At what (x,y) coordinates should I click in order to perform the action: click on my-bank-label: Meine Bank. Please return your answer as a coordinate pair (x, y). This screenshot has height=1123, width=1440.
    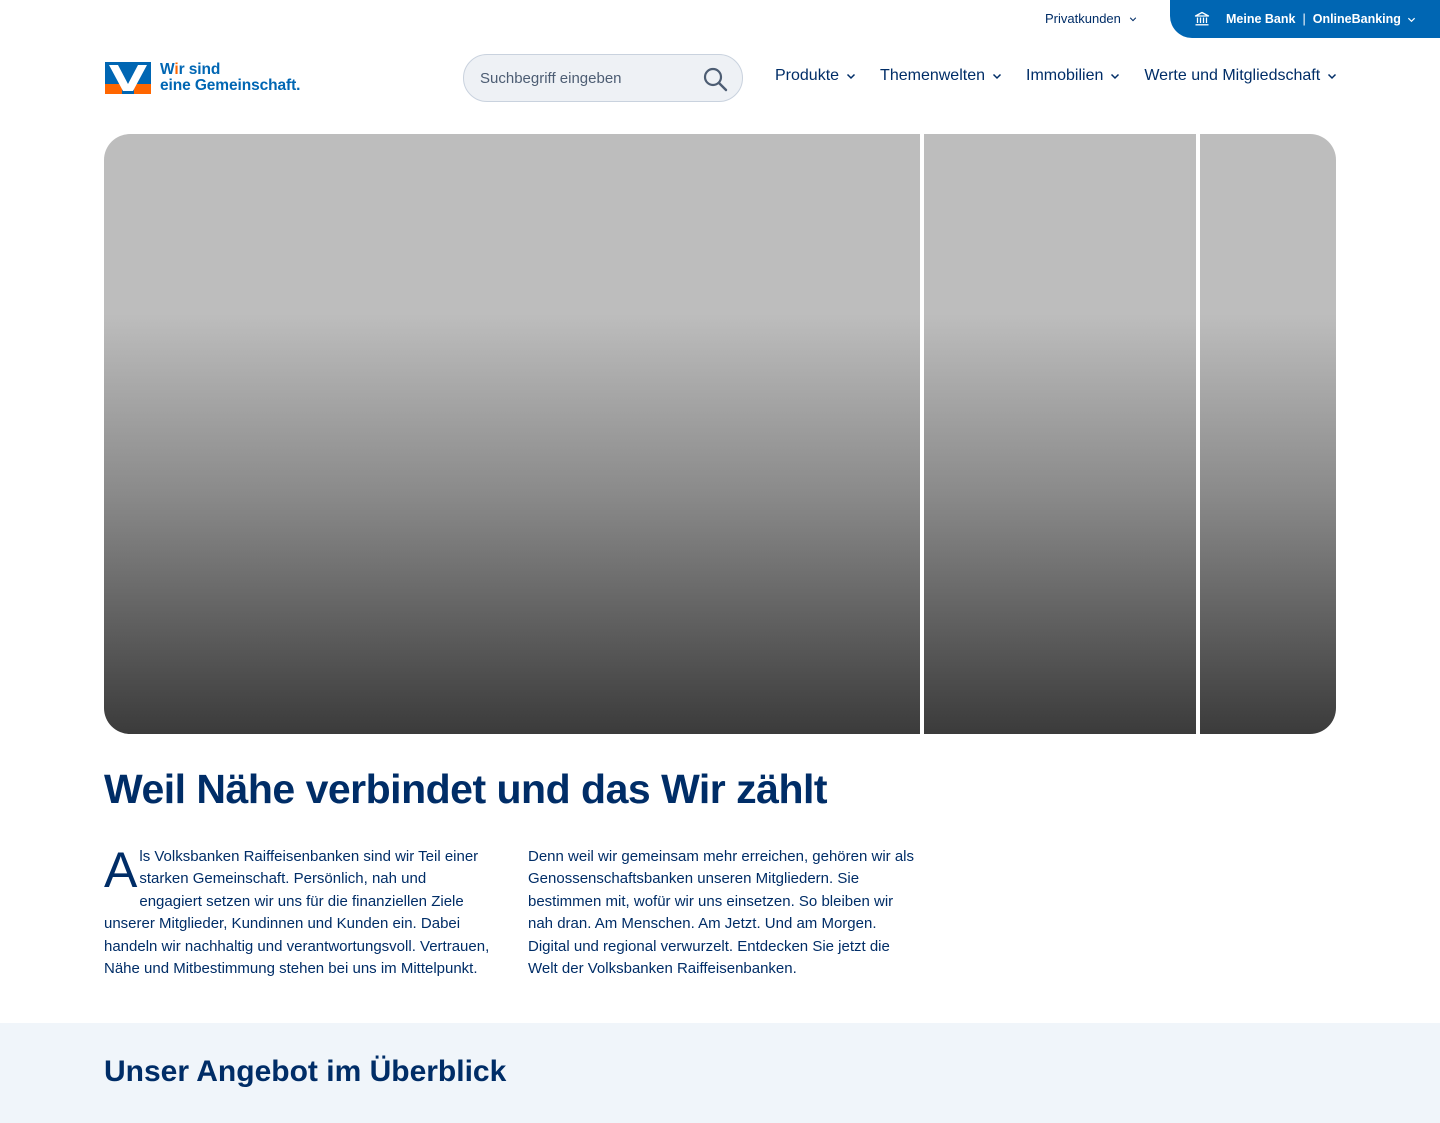
    Looking at the image, I should click on (1261, 19).